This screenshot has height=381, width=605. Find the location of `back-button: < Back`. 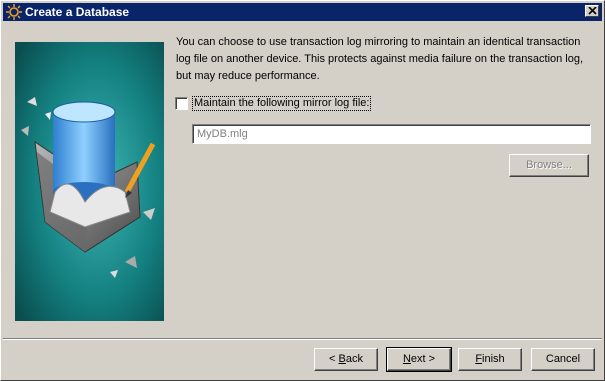

back-button: < Back is located at coordinates (346, 359).